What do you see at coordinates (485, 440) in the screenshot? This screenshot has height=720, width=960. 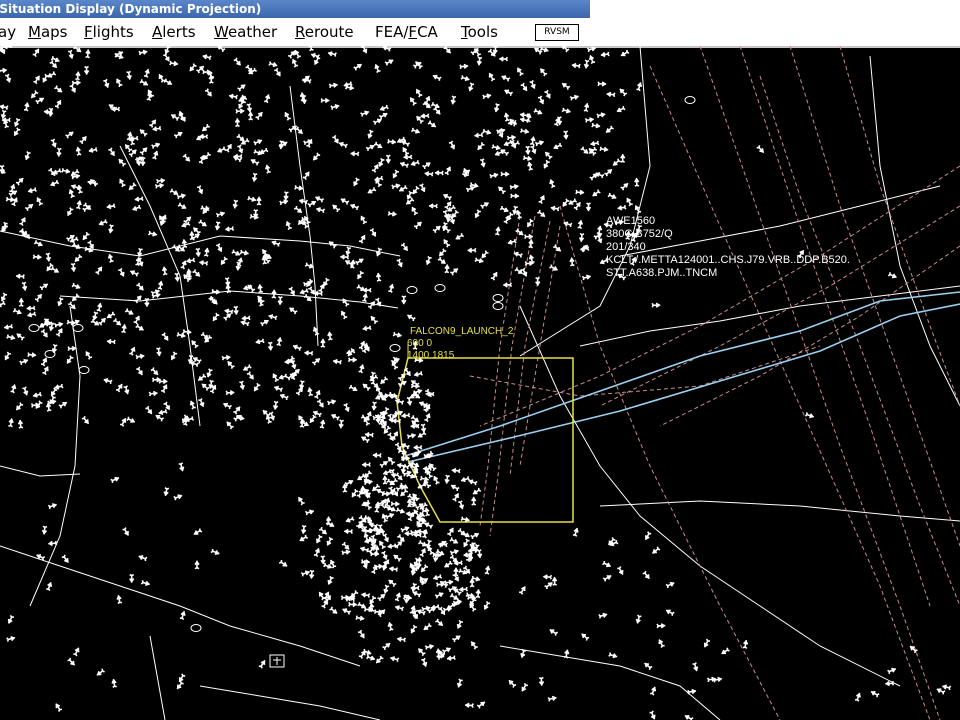 I see `fea-polygon` at bounding box center [485, 440].